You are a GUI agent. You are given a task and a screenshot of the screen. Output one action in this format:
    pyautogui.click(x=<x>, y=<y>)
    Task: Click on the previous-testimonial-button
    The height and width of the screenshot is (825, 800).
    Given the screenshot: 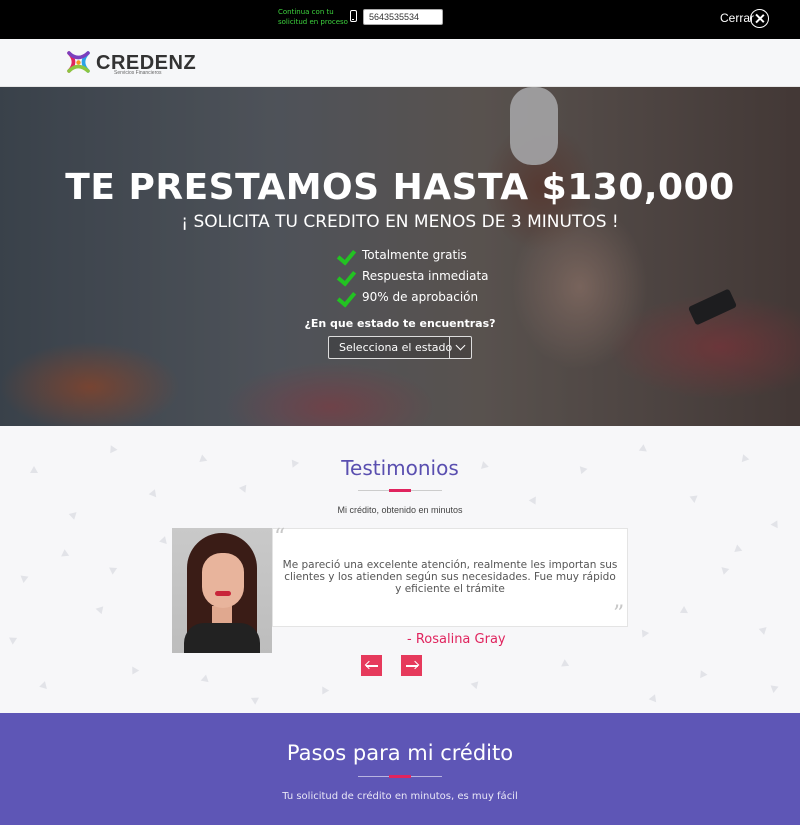 What is the action you would take?
    pyautogui.click(x=371, y=665)
    